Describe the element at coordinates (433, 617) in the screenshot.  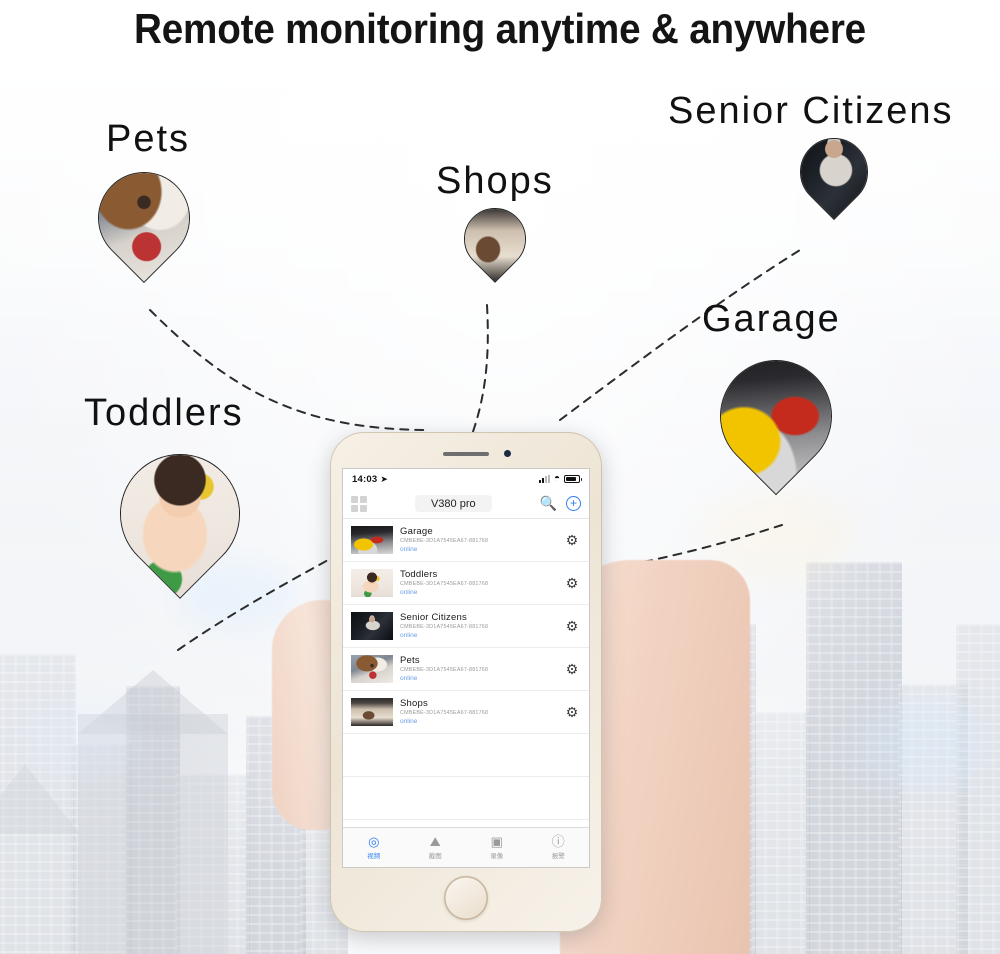
I see `device-name: Senior Citizens` at that location.